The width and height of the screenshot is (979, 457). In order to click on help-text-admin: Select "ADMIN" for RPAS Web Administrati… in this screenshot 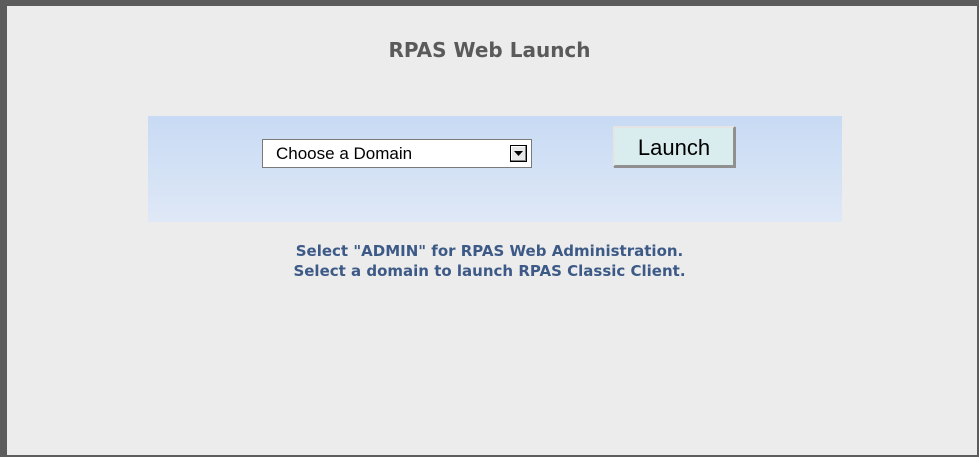, I will do `click(489, 251)`.